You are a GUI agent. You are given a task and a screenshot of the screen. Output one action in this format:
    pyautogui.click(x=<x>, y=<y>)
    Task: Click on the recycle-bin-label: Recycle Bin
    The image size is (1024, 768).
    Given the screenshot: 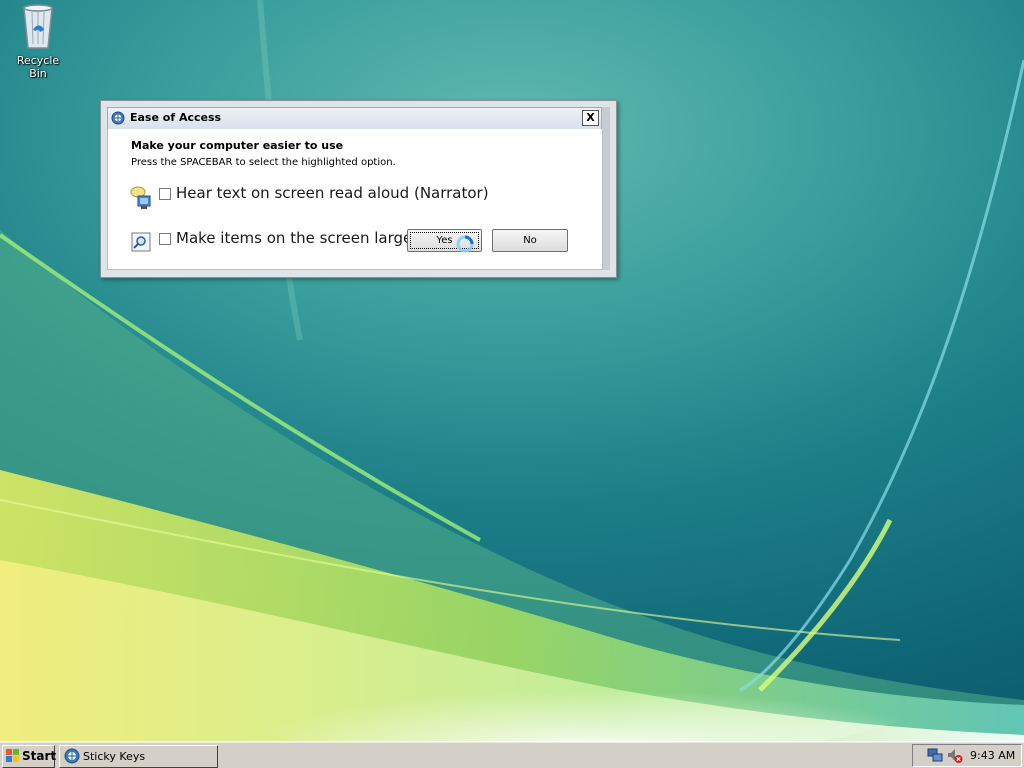 What is the action you would take?
    pyautogui.click(x=38, y=67)
    